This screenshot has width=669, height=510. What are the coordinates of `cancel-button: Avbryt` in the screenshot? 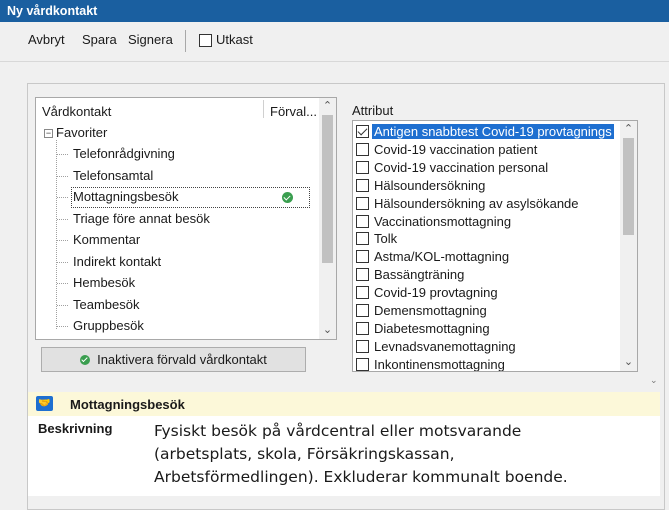 It's located at (46, 39).